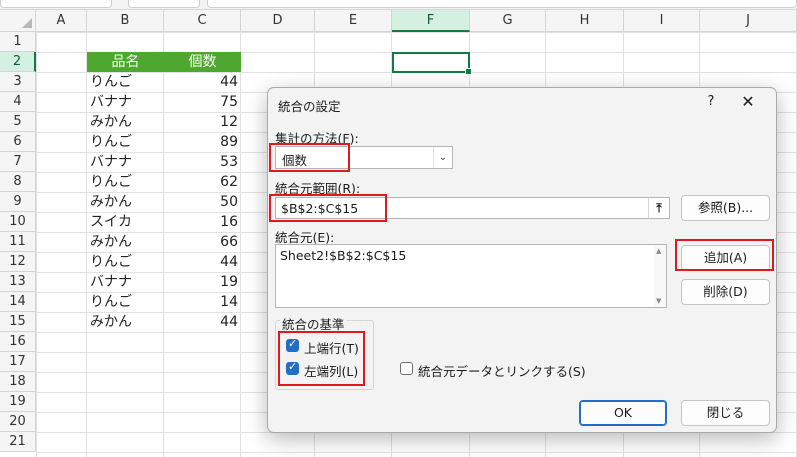 The image size is (797, 457). I want to click on row-header-9: 9, so click(18, 202).